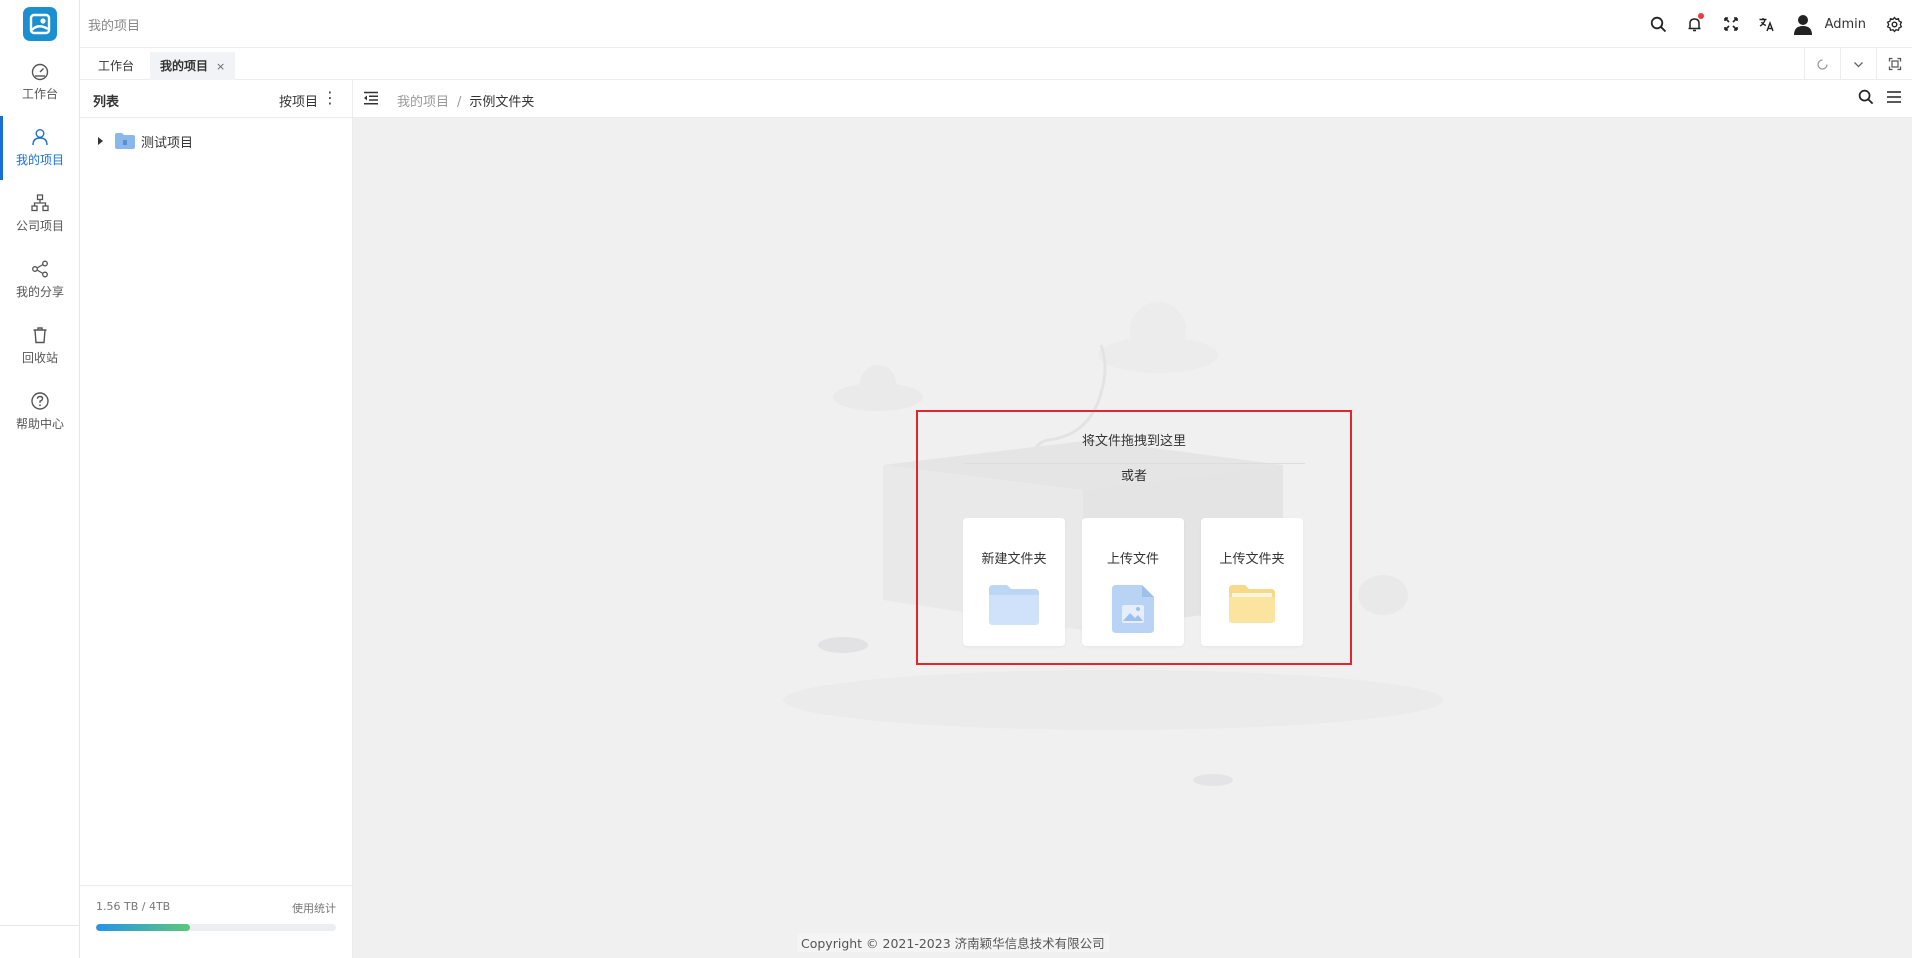 The image size is (1912, 958). What do you see at coordinates (114, 26) in the screenshot?
I see `page-title: 我的项目` at bounding box center [114, 26].